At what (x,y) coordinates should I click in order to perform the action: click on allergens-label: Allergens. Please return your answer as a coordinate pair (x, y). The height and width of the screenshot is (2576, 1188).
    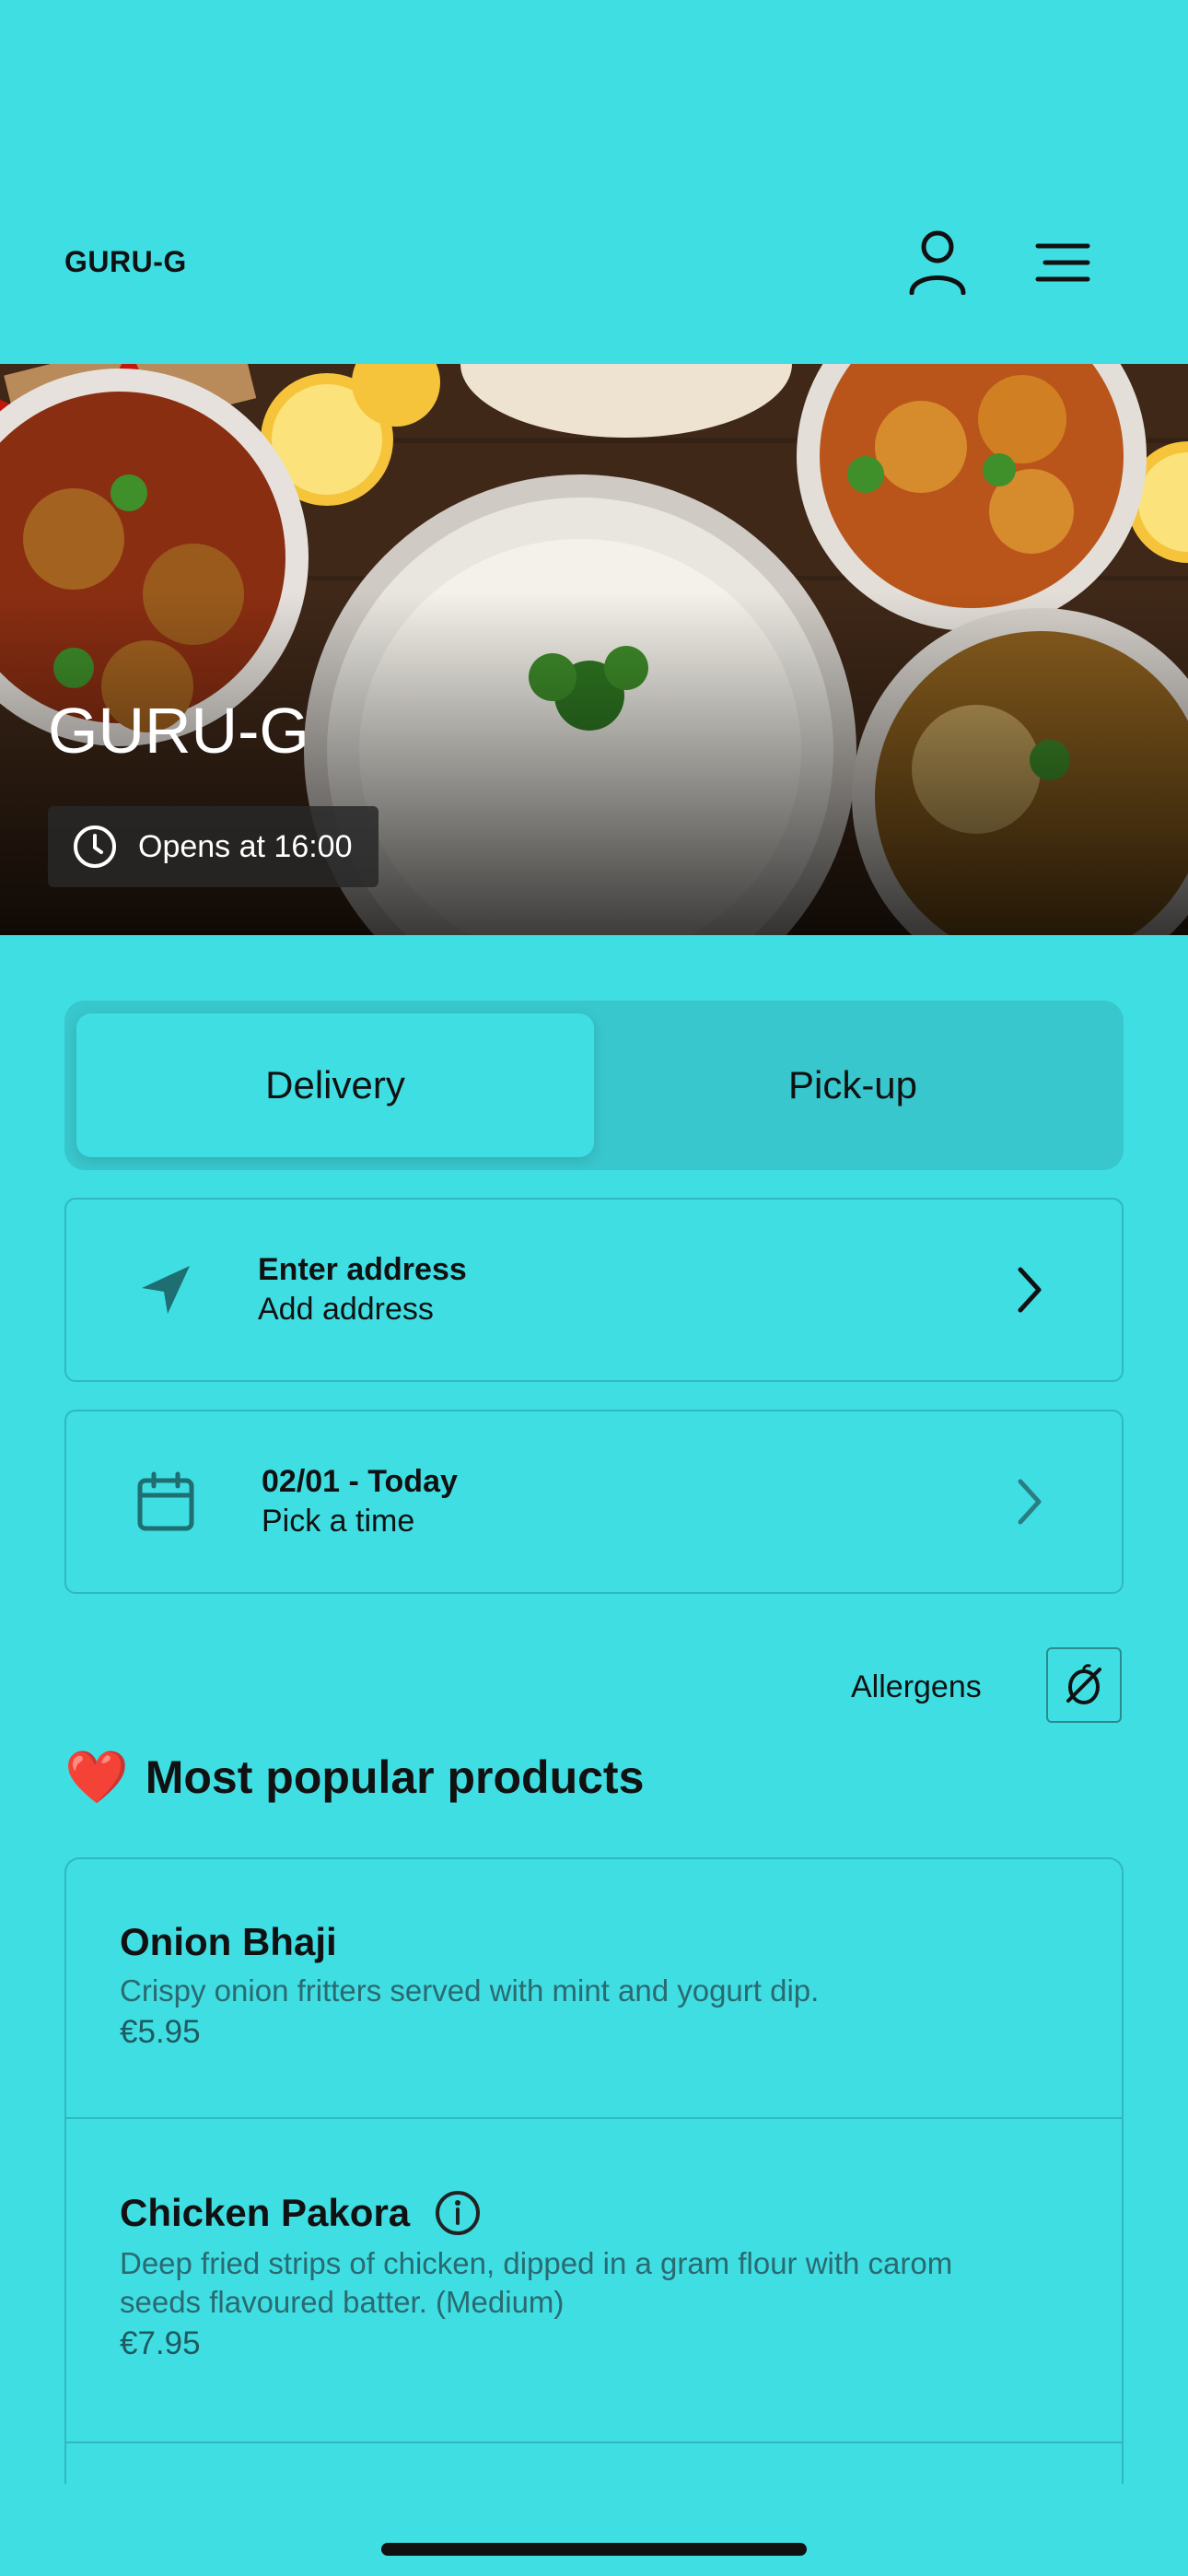
    Looking at the image, I should click on (916, 1686).